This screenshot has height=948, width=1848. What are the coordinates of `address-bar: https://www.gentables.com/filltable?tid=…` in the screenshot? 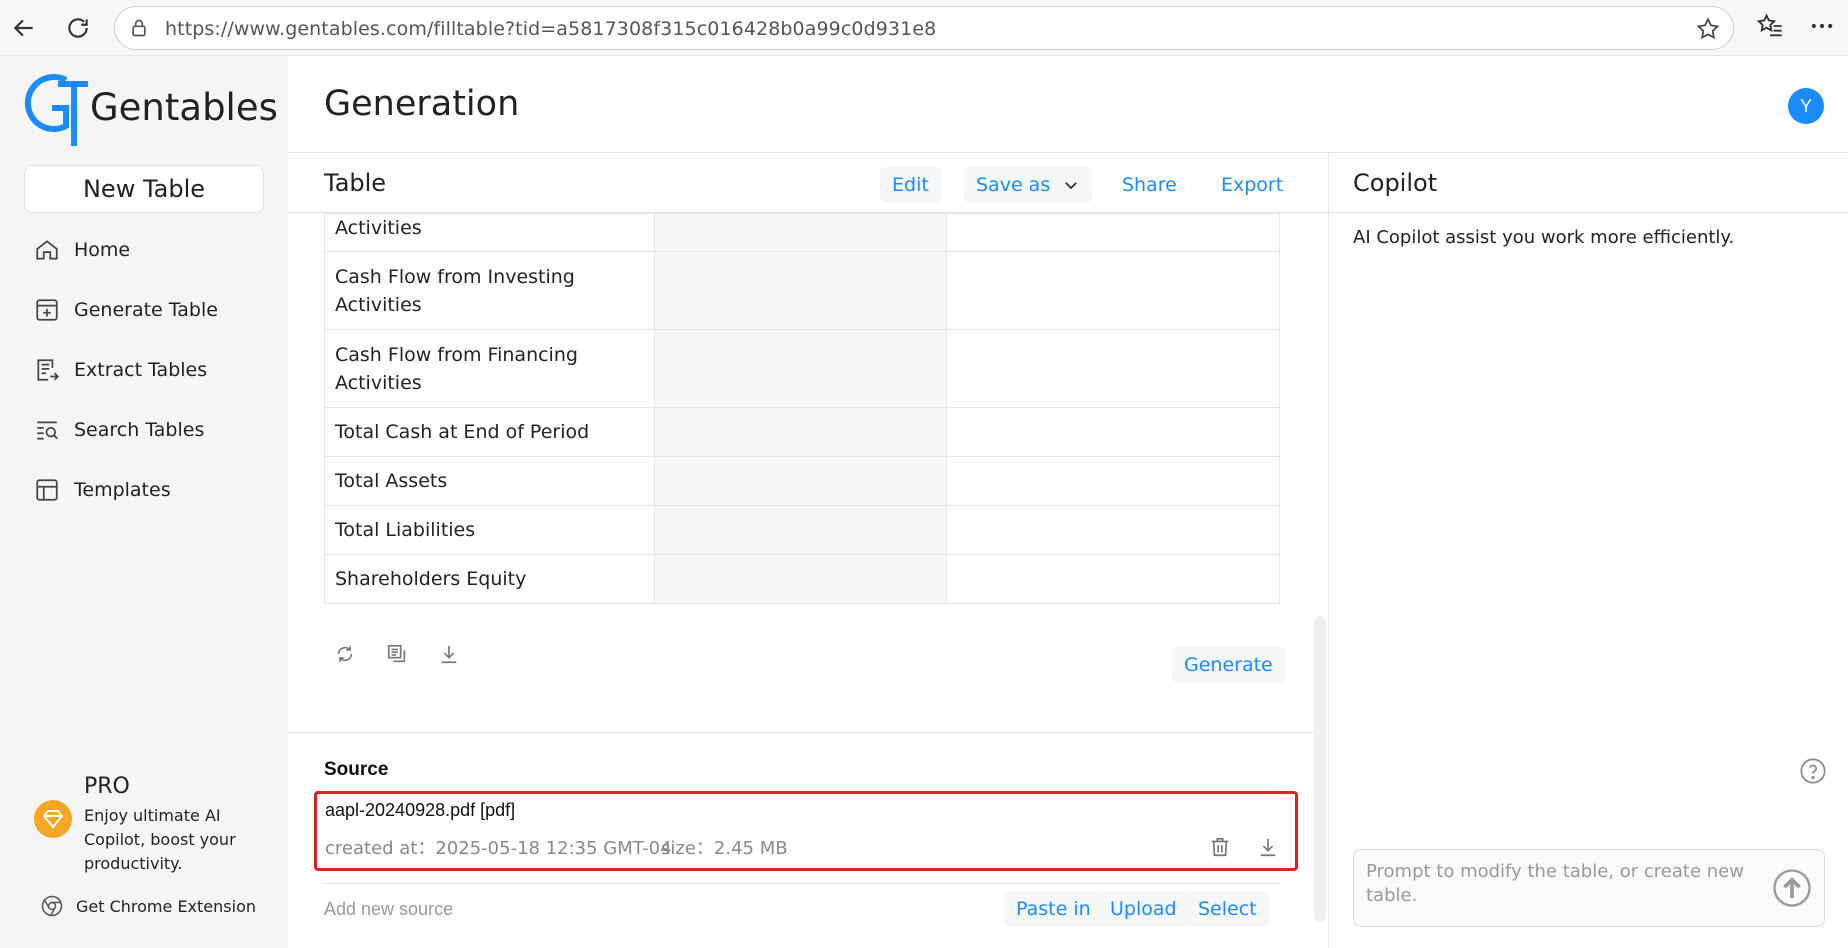 It's located at (924, 28).